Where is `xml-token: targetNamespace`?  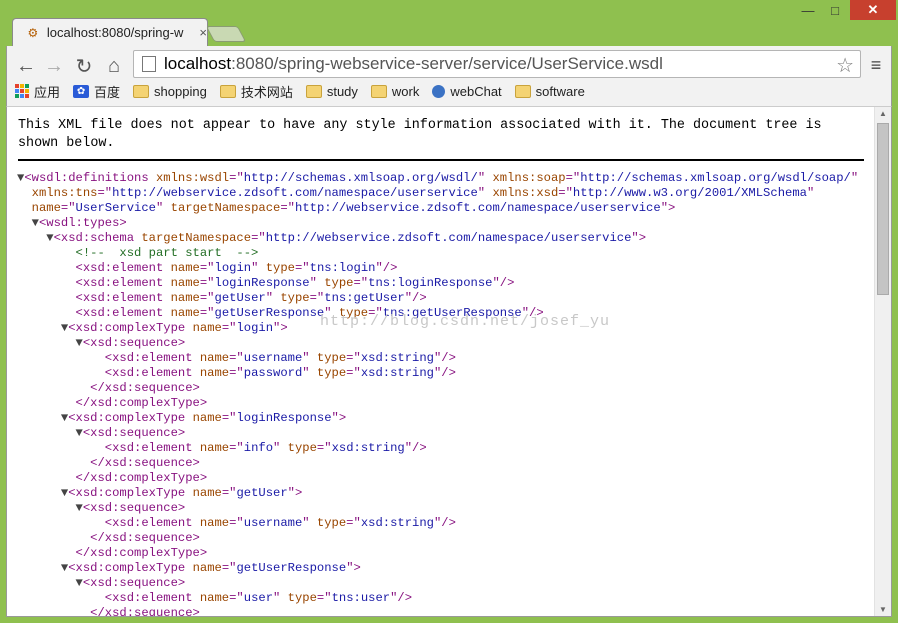 xml-token: targetNamespace is located at coordinates (225, 208).